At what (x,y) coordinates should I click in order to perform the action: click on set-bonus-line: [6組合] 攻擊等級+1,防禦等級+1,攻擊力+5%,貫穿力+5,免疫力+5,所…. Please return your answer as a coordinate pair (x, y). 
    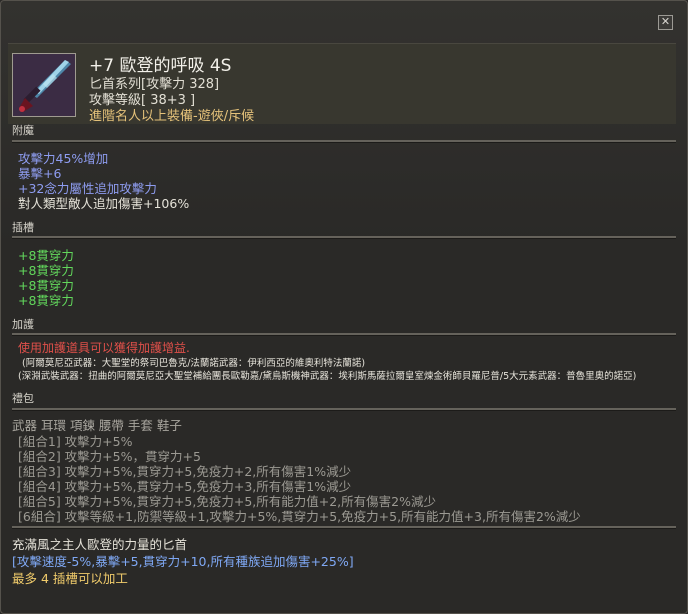
    Looking at the image, I should click on (299, 516).